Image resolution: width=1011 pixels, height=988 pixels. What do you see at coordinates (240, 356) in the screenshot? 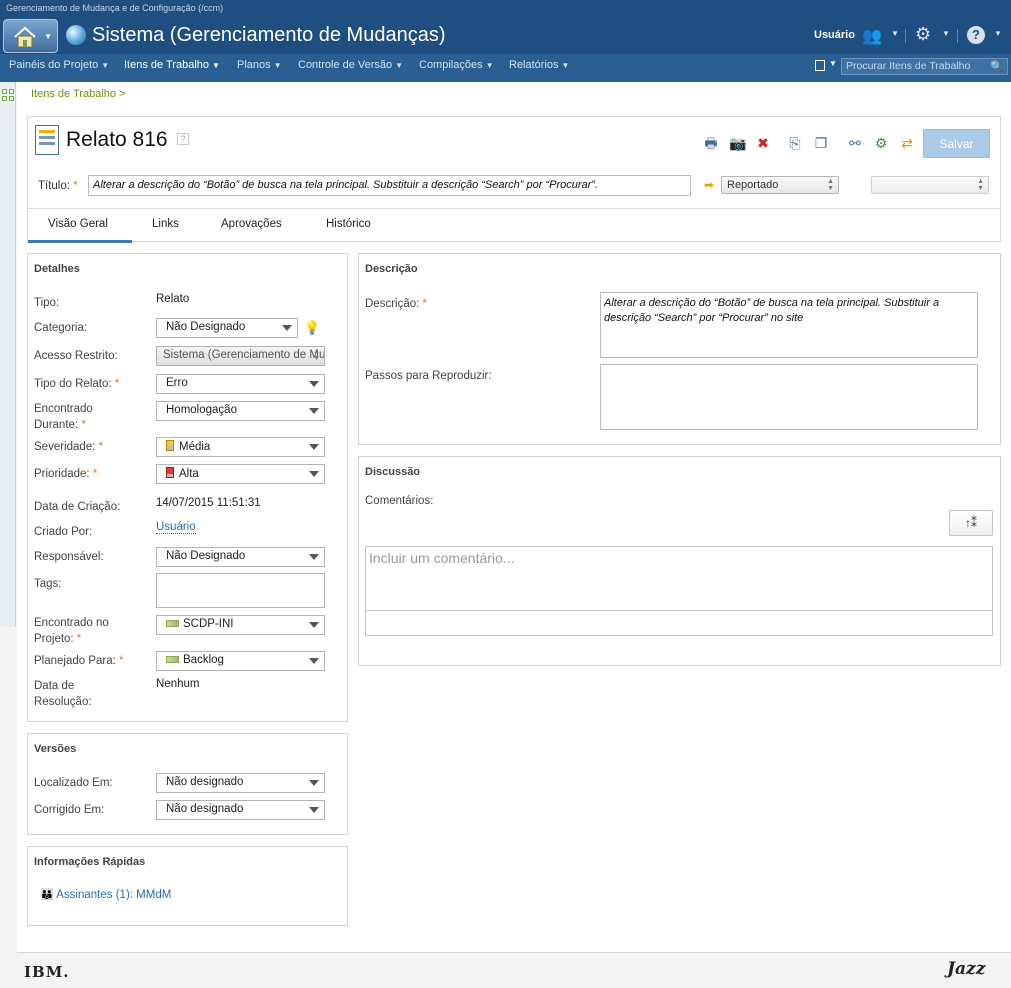
I see `restricted-access-select: Sistema (Gerenciamento de Mudanças)▲▼` at bounding box center [240, 356].